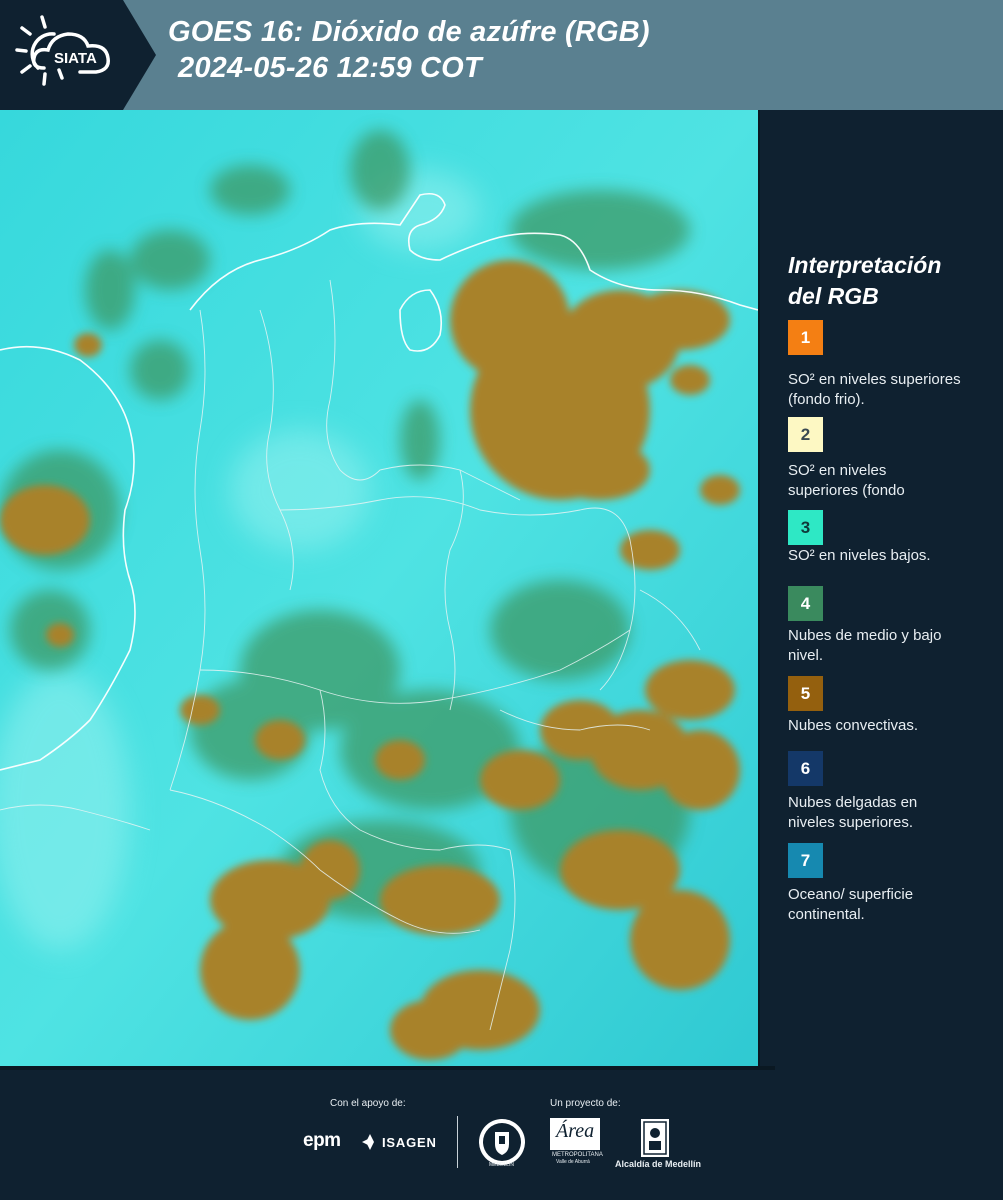  Describe the element at coordinates (865, 265) in the screenshot. I see `legend-title-line-1: Interpretación` at that location.